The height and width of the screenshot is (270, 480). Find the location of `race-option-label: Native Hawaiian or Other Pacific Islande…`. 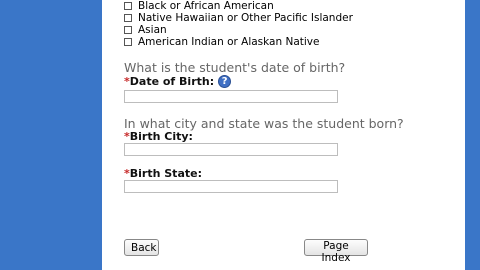

race-option-label: Native Hawaiian or Other Pacific Islande… is located at coordinates (245, 18).